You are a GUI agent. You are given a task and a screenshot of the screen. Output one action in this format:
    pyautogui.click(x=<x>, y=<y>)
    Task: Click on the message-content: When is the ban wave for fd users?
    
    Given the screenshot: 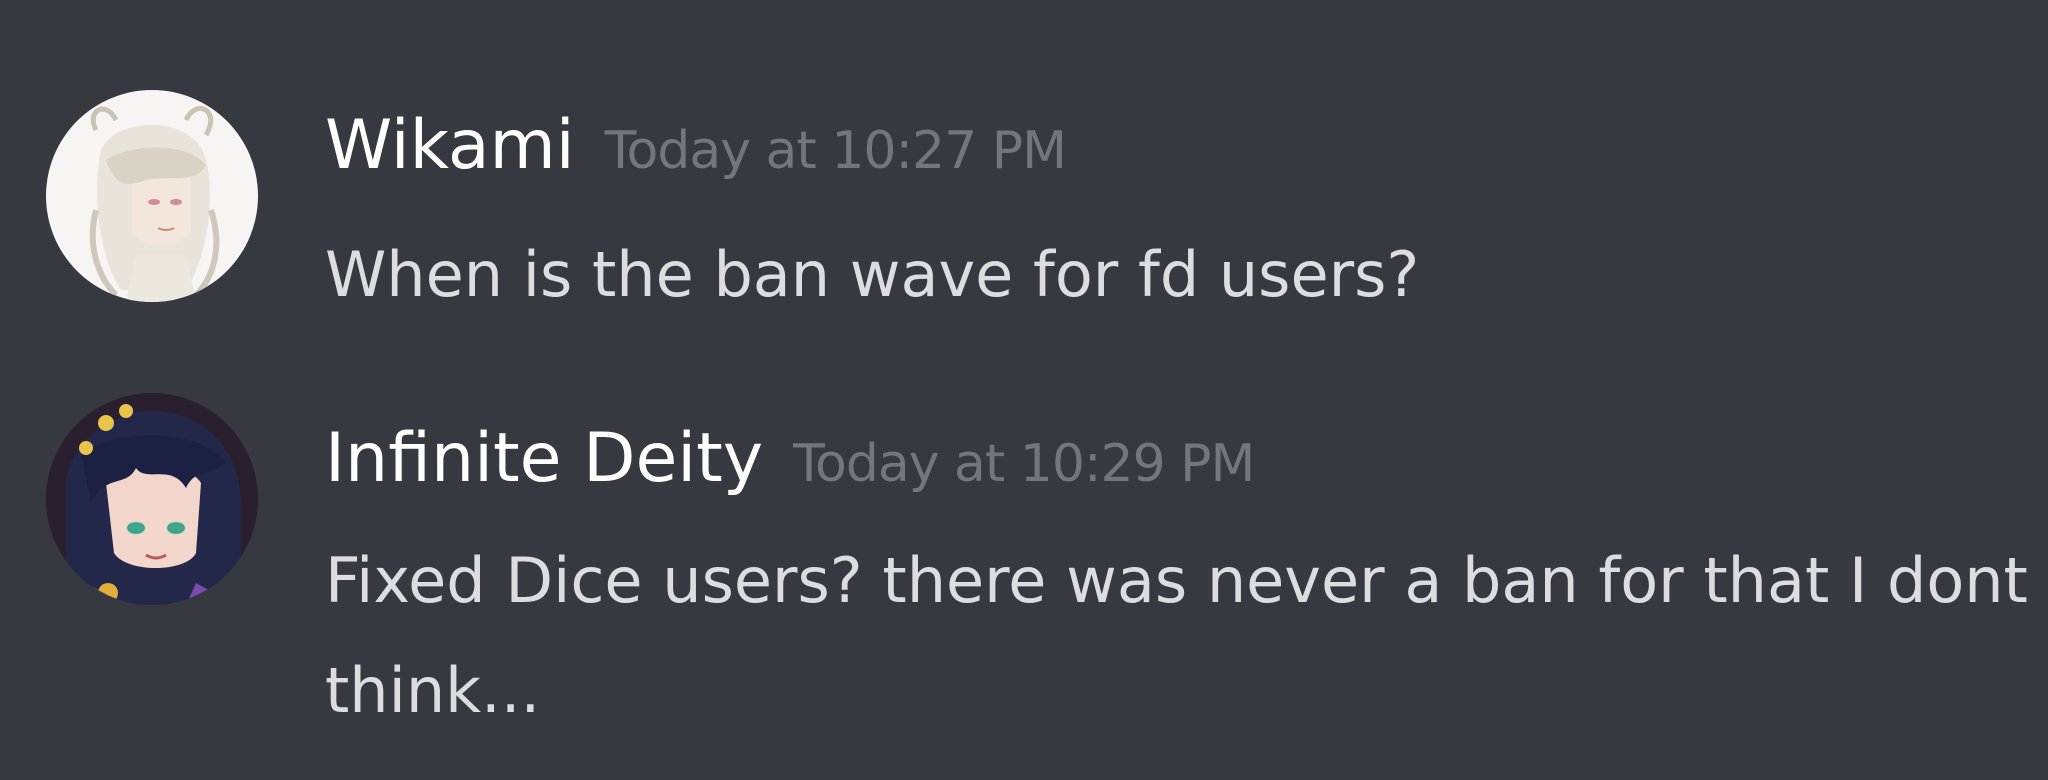 What is the action you would take?
    pyautogui.click(x=872, y=275)
    